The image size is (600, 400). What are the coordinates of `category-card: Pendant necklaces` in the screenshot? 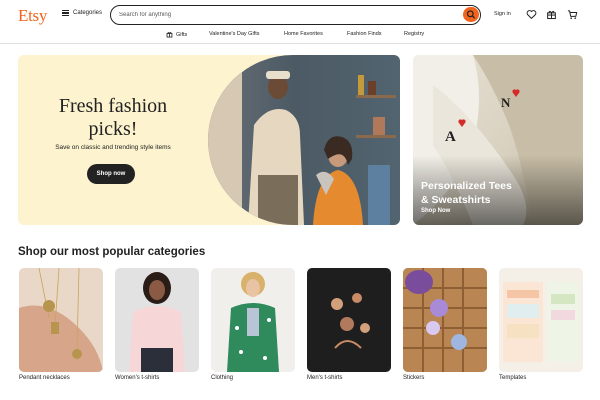 It's located at (61, 324).